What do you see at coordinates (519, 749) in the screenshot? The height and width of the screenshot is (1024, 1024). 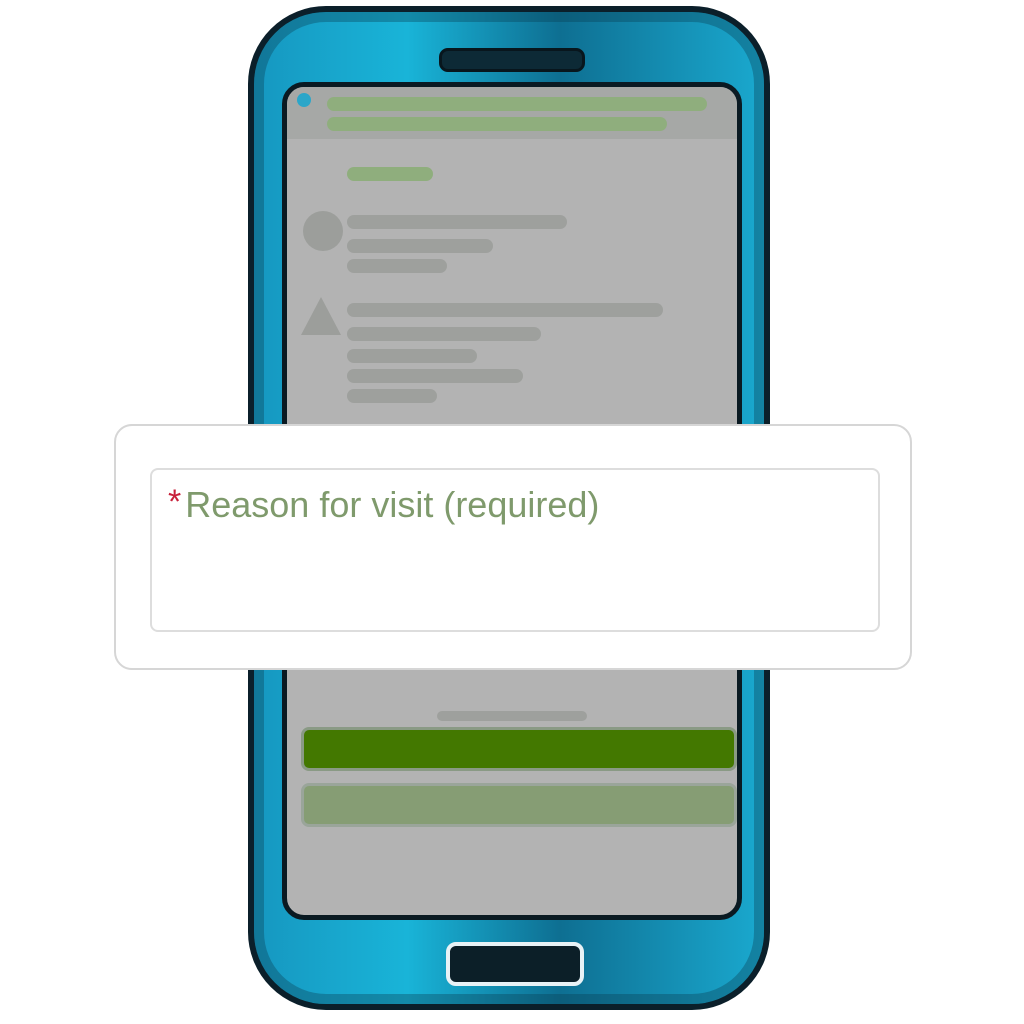 I see `primary-action-button` at bounding box center [519, 749].